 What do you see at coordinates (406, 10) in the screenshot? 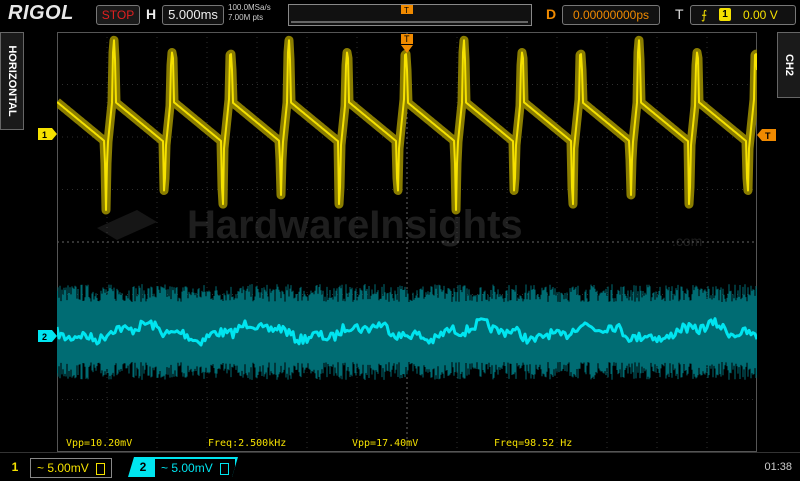
I see `trigger-position-letter: T` at bounding box center [406, 10].